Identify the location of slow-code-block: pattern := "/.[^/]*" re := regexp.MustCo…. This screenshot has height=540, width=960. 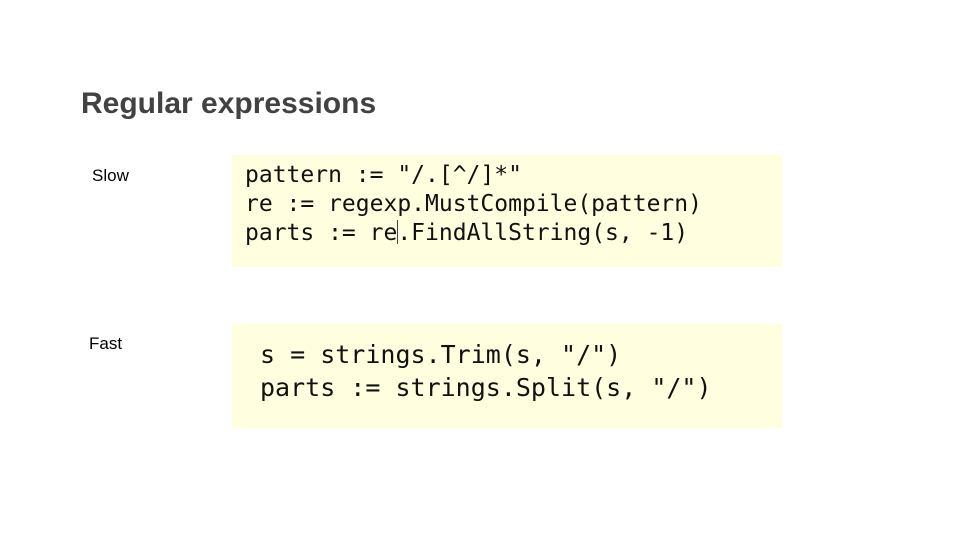
(507, 211).